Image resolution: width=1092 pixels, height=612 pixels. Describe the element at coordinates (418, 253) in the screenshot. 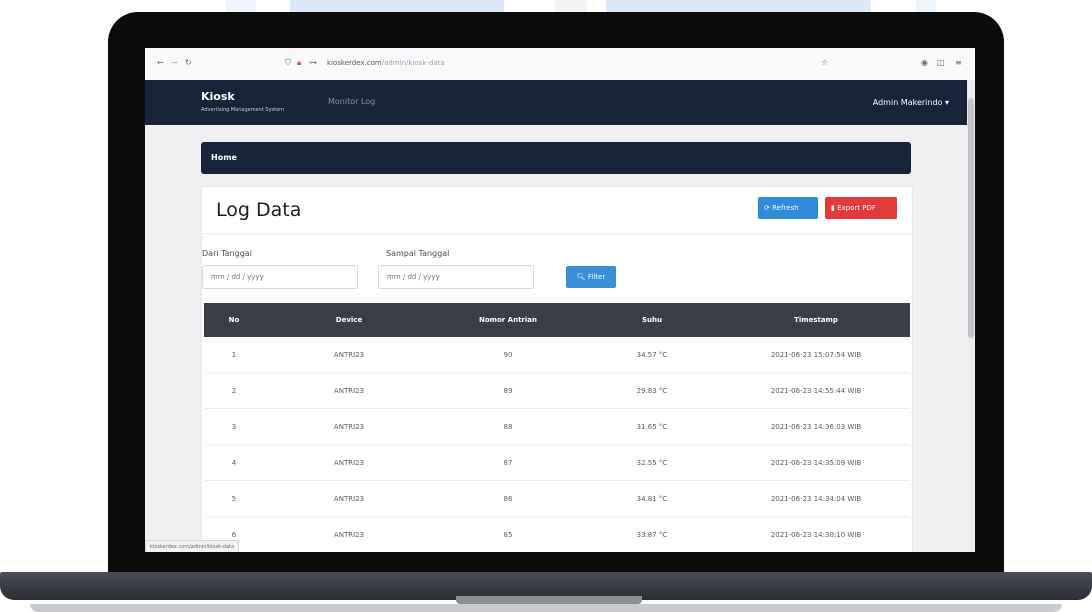

I see `to-date-label: Sampai Tanggal` at that location.